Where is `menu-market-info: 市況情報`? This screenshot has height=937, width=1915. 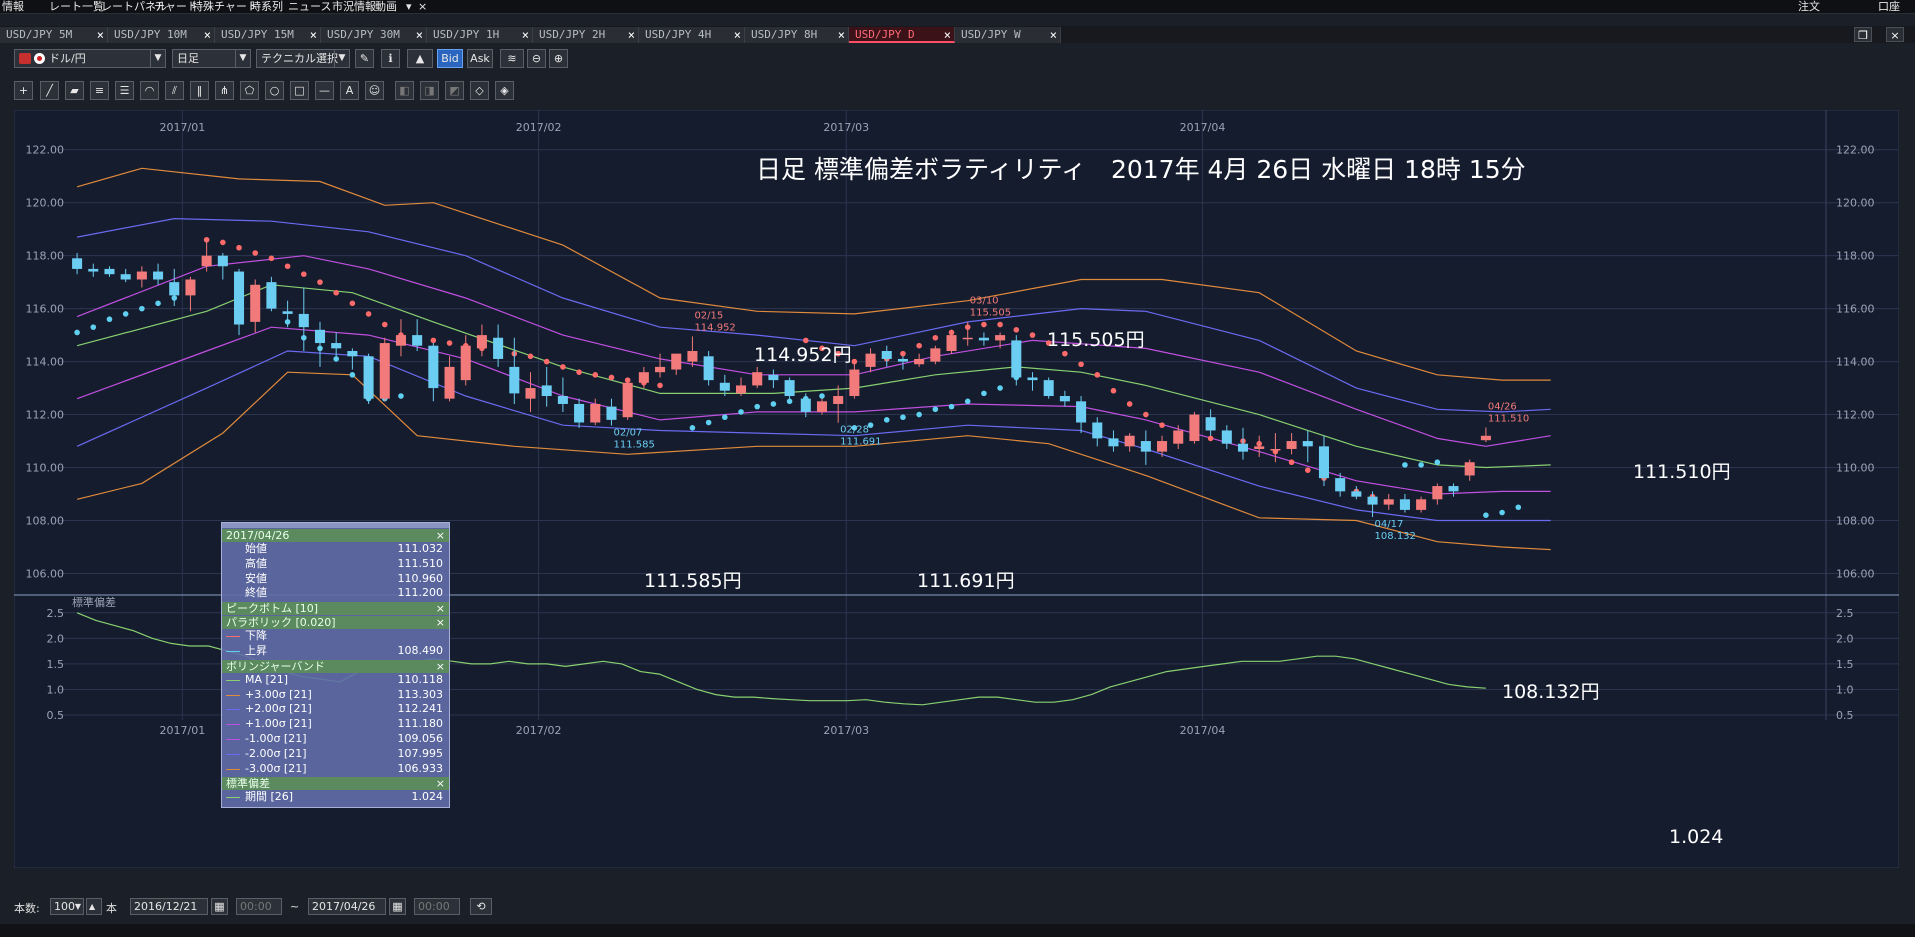
menu-market-info: 市況情報 is located at coordinates (354, 6).